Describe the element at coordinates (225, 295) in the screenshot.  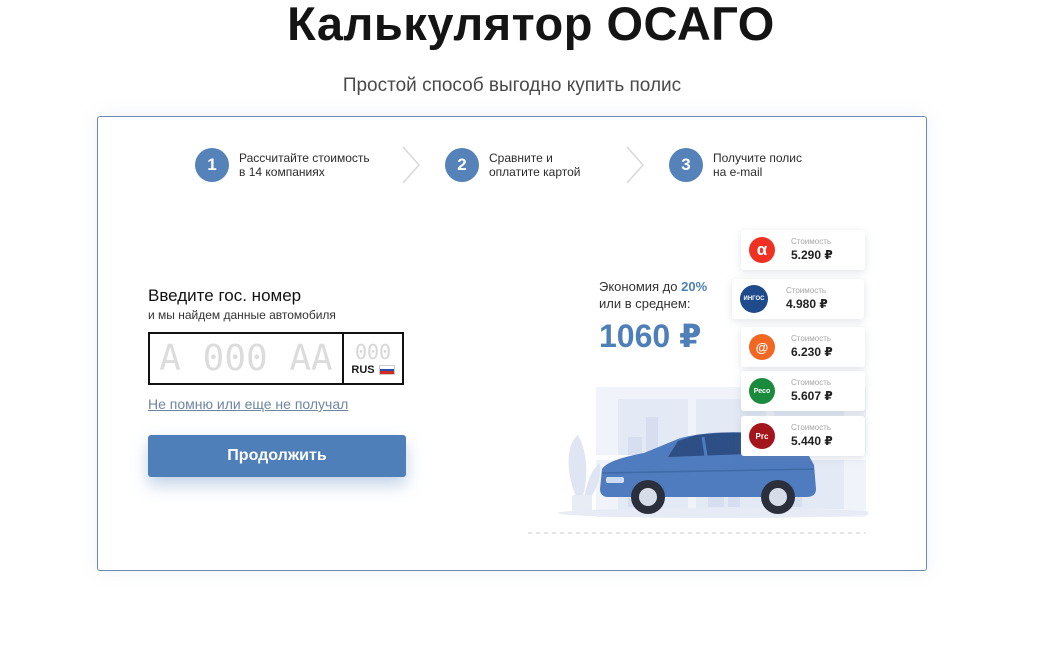
I see `plate-form-title: Введите гос. номер` at that location.